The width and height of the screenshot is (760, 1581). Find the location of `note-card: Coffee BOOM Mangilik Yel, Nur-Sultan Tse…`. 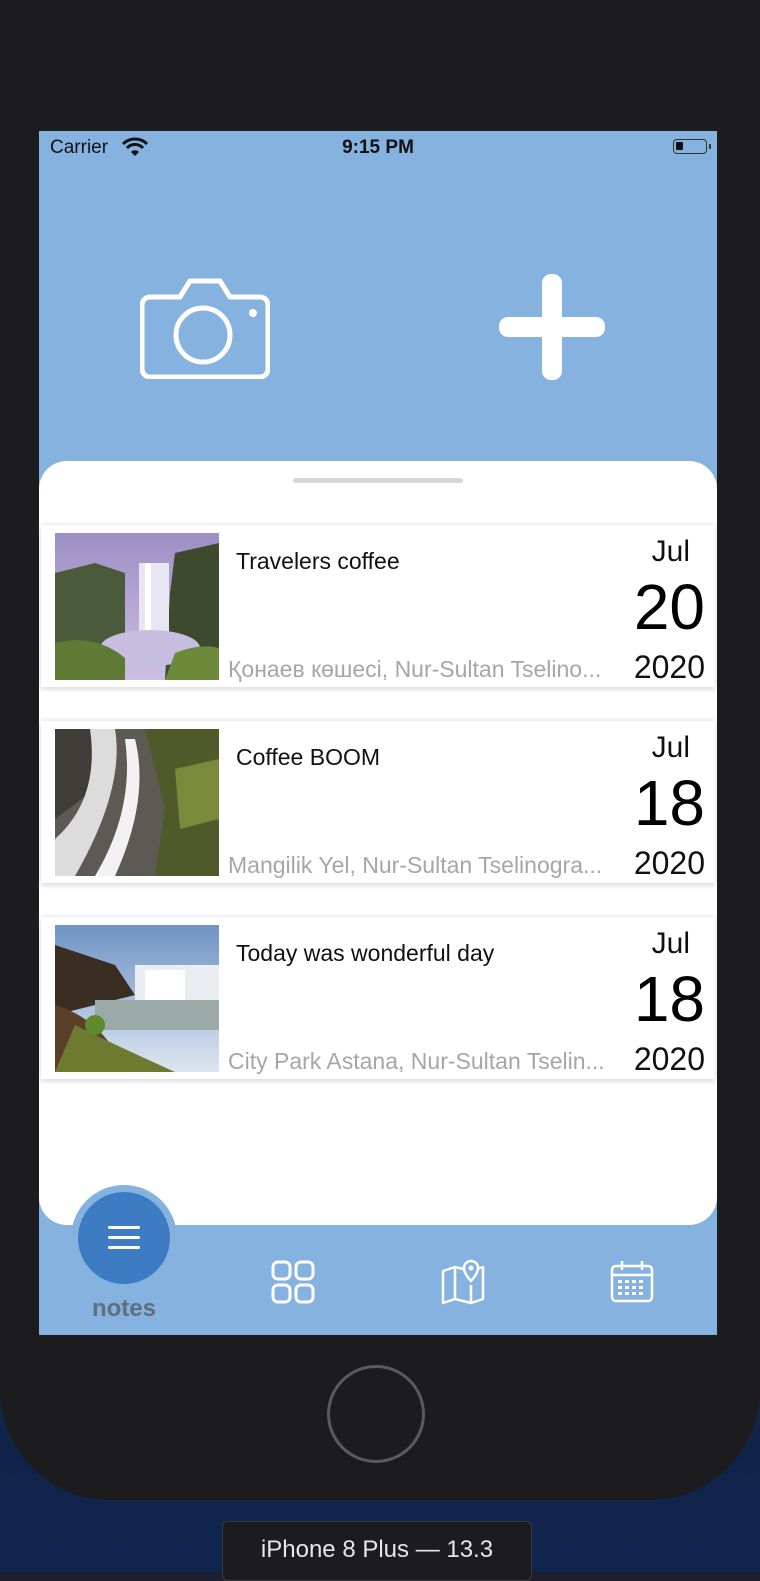

note-card: Coffee BOOM Mangilik Yel, Nur-Sultan Tse… is located at coordinates (378, 802).